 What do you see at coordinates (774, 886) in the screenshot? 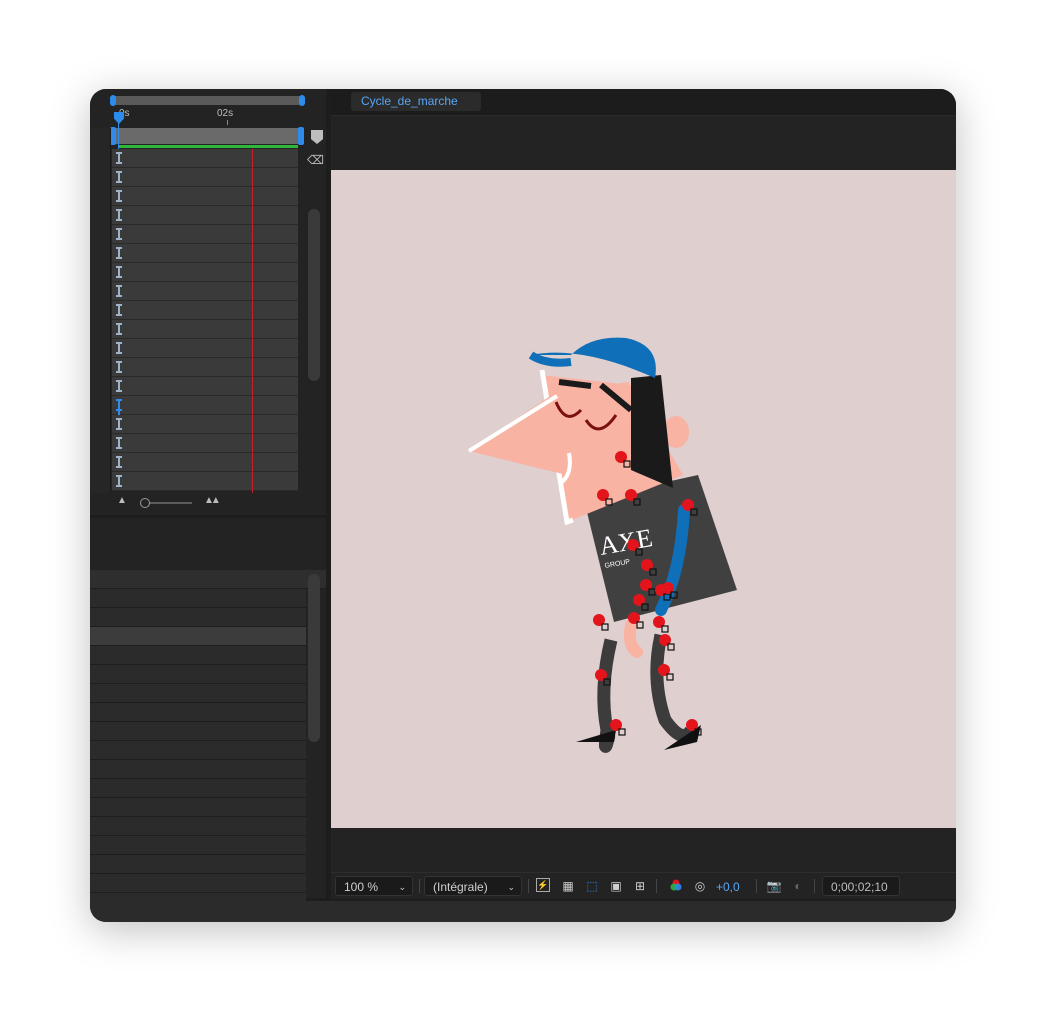
I see `snapshot-icon: 📷` at bounding box center [774, 886].